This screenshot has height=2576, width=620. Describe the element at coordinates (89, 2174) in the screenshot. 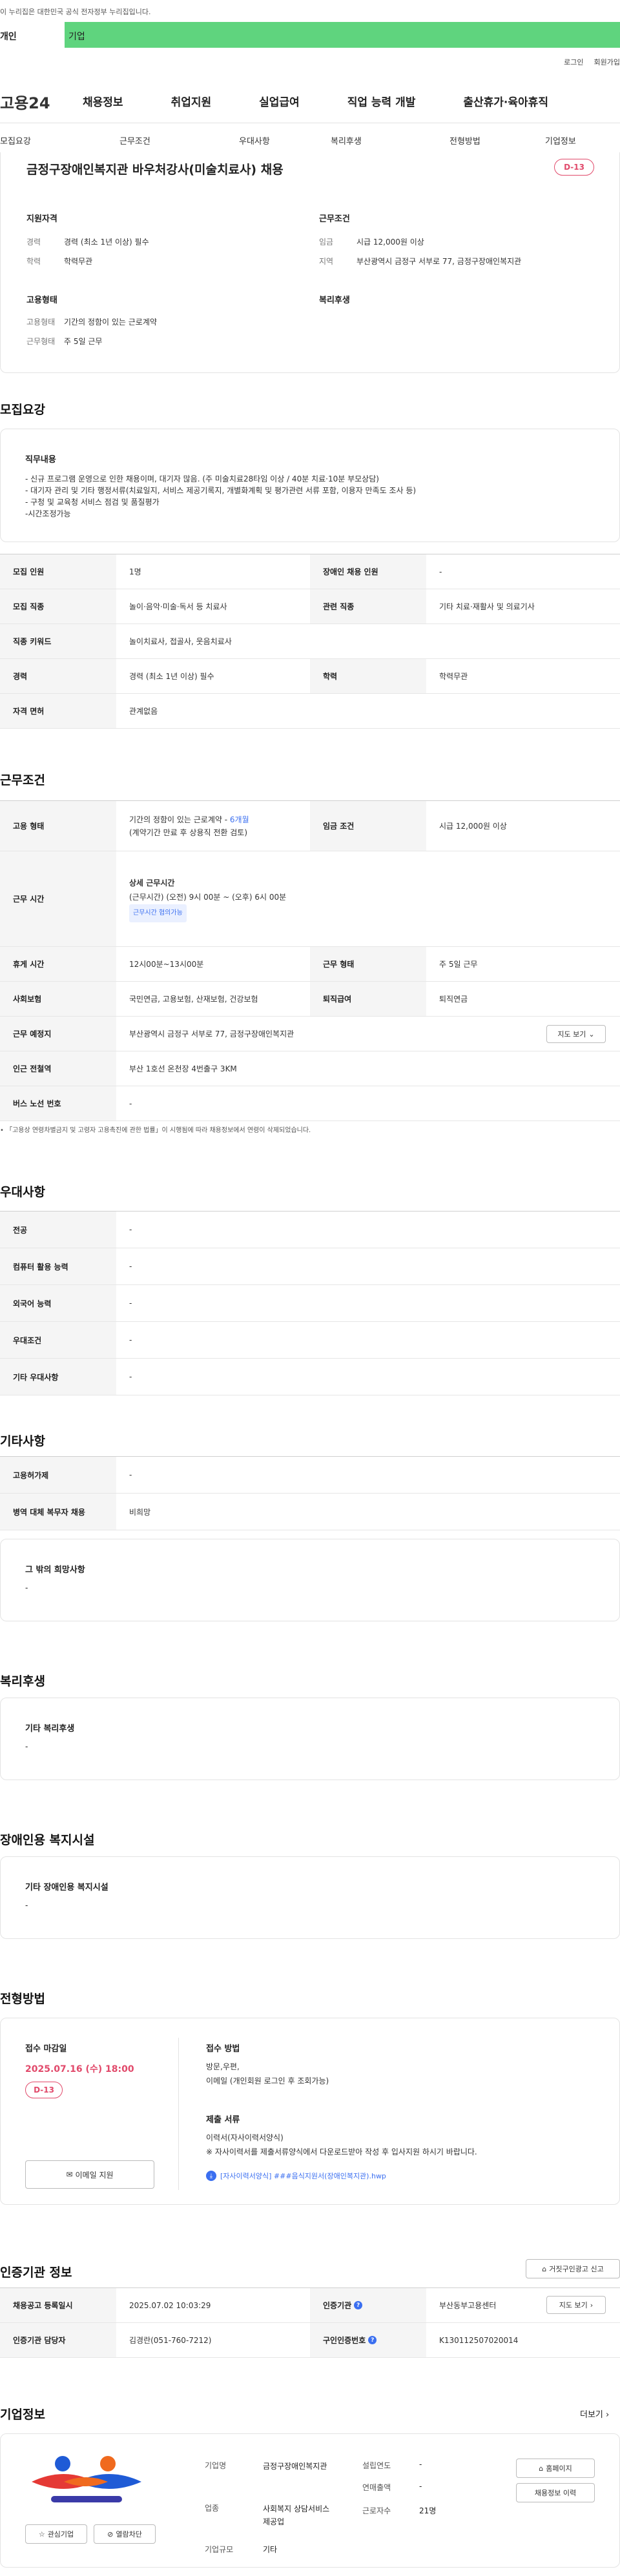

I see `email-apply-button: ✉ 이메일 지원` at that location.